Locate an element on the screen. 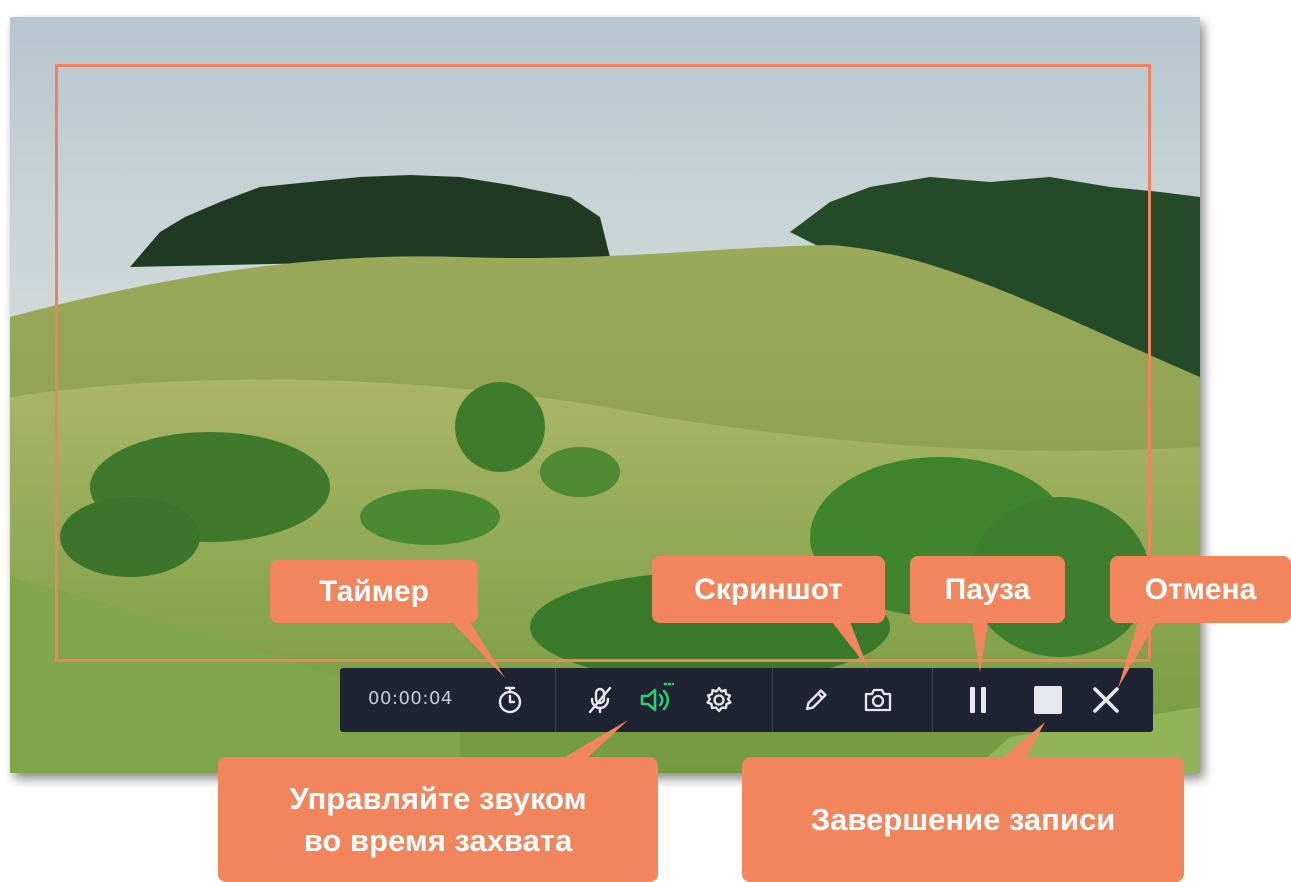 The image size is (1291, 882). close-icon is located at coordinates (1106, 700).